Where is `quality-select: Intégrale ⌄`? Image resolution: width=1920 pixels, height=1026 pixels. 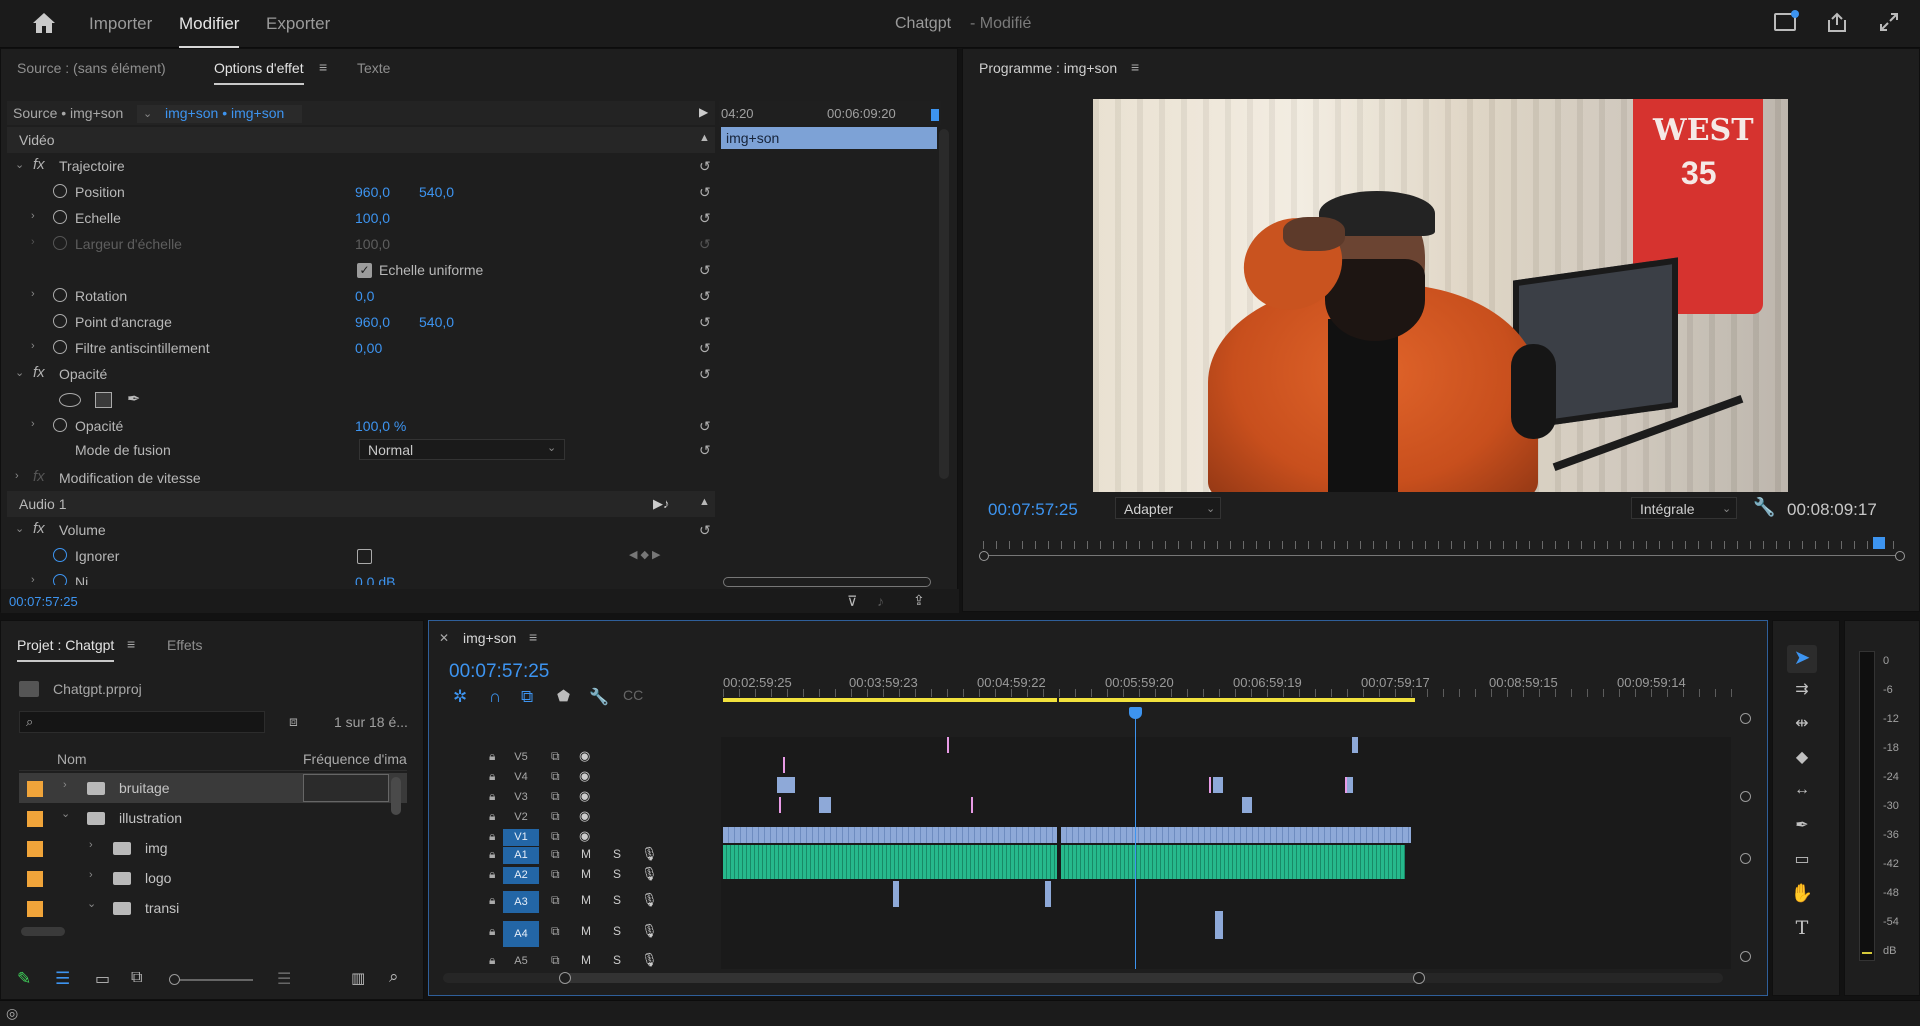 quality-select: Intégrale ⌄ is located at coordinates (1684, 508).